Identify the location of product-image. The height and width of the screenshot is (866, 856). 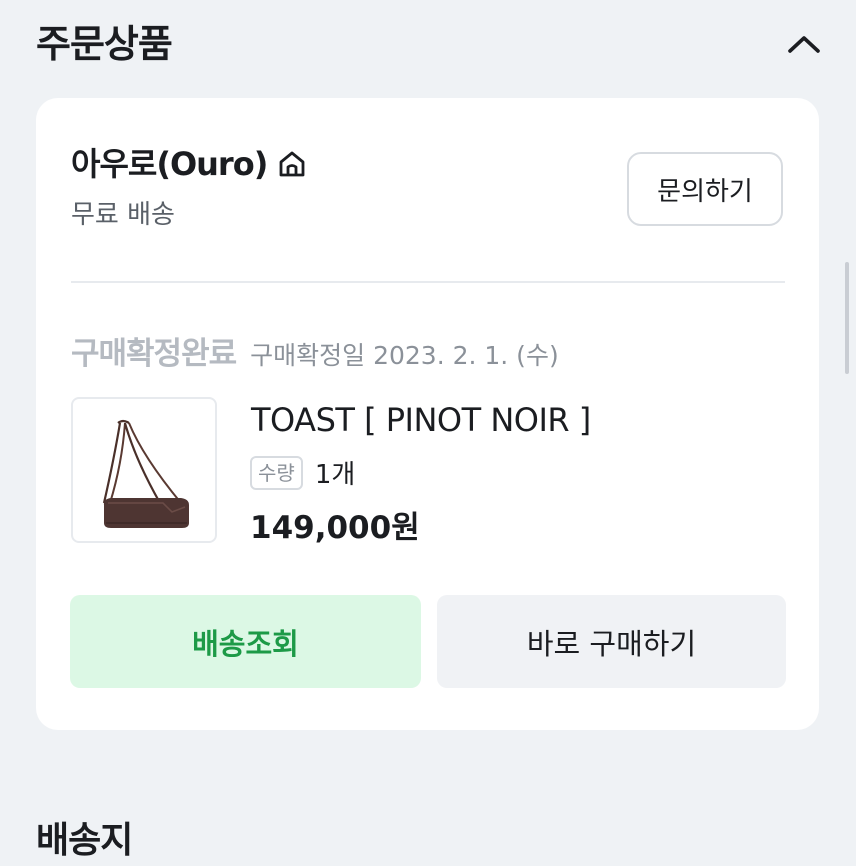
(145, 473).